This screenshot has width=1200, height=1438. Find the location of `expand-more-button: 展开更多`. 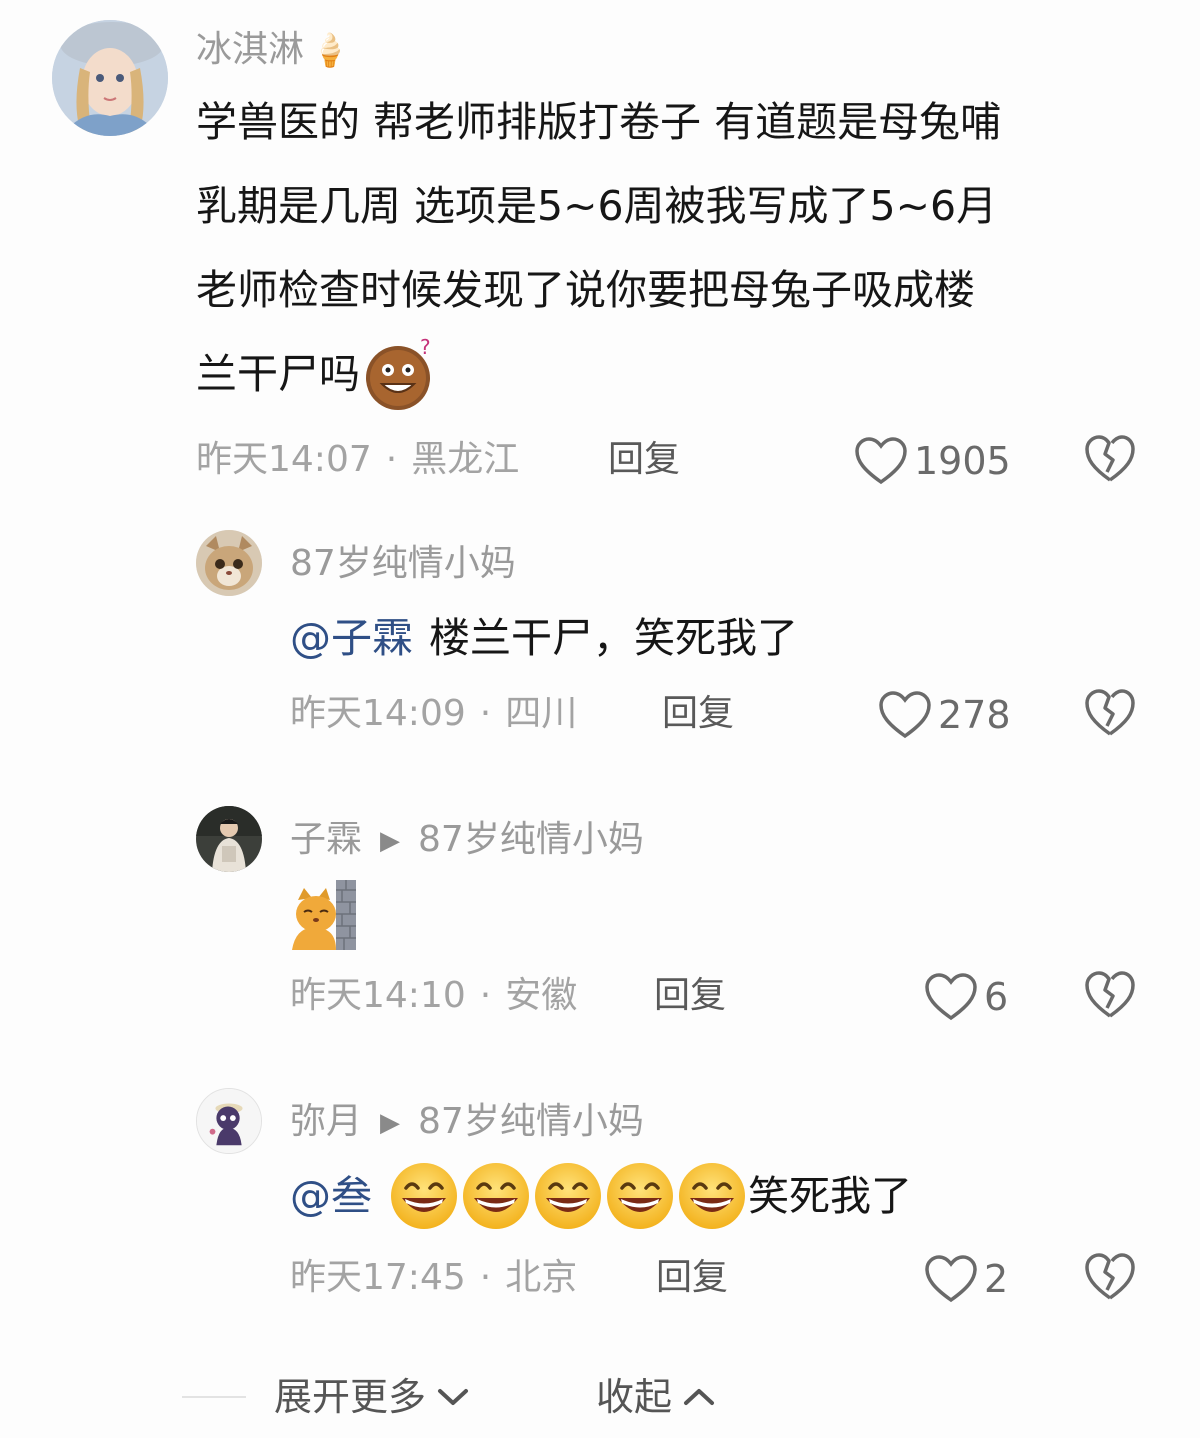

expand-more-button: 展开更多 is located at coordinates (372, 1397).